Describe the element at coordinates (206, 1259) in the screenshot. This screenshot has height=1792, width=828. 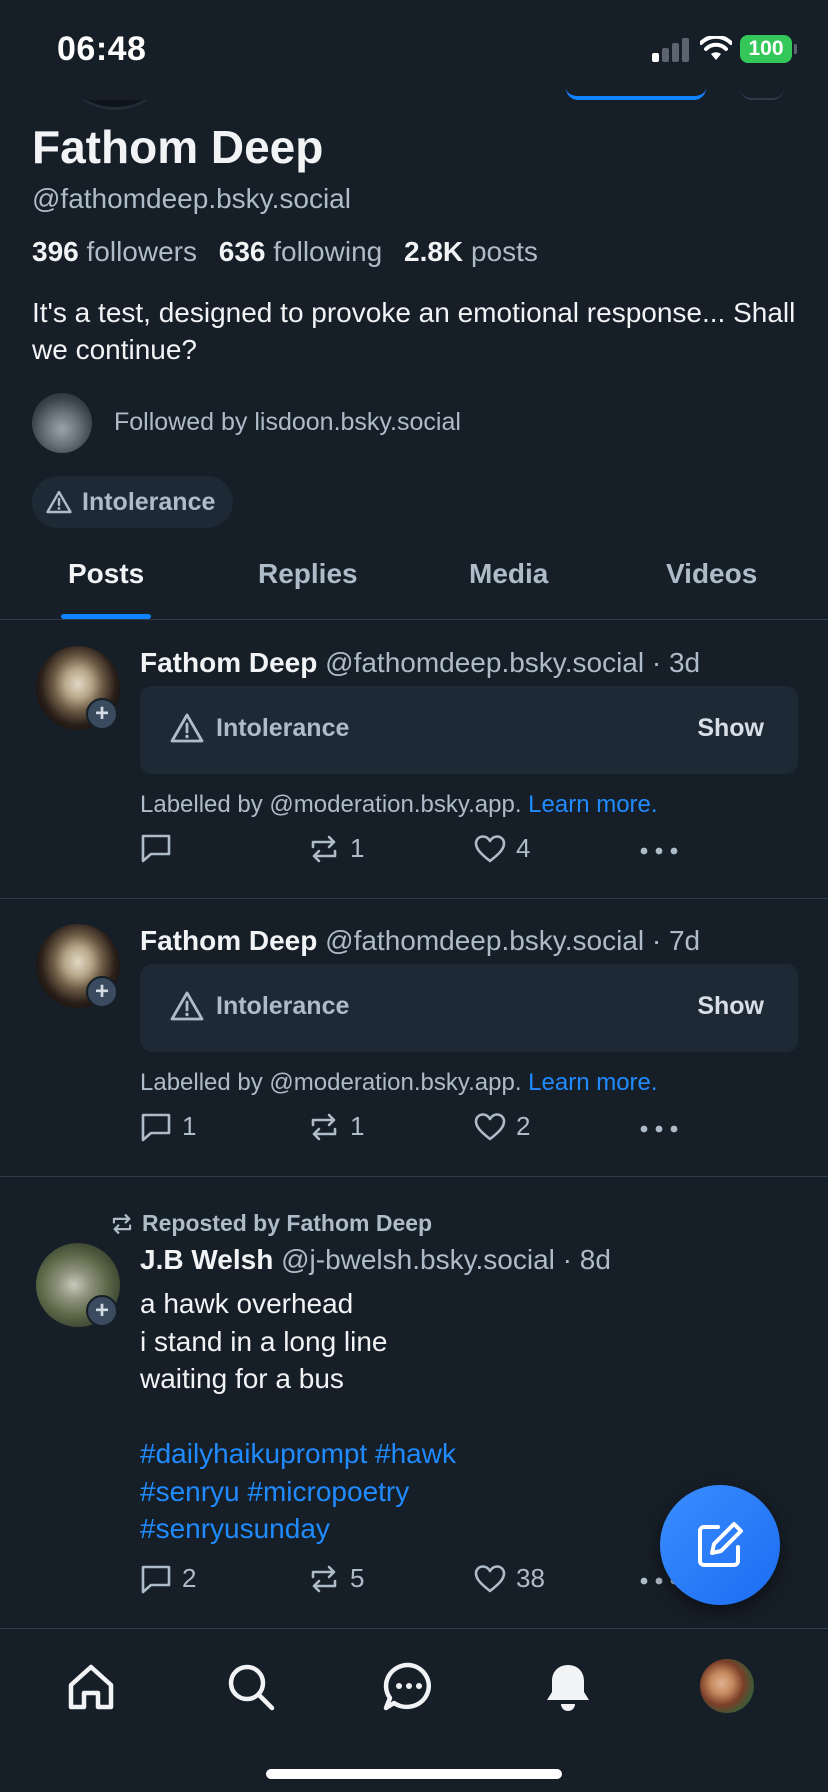
I see `post-author-name: J.B Welsh` at that location.